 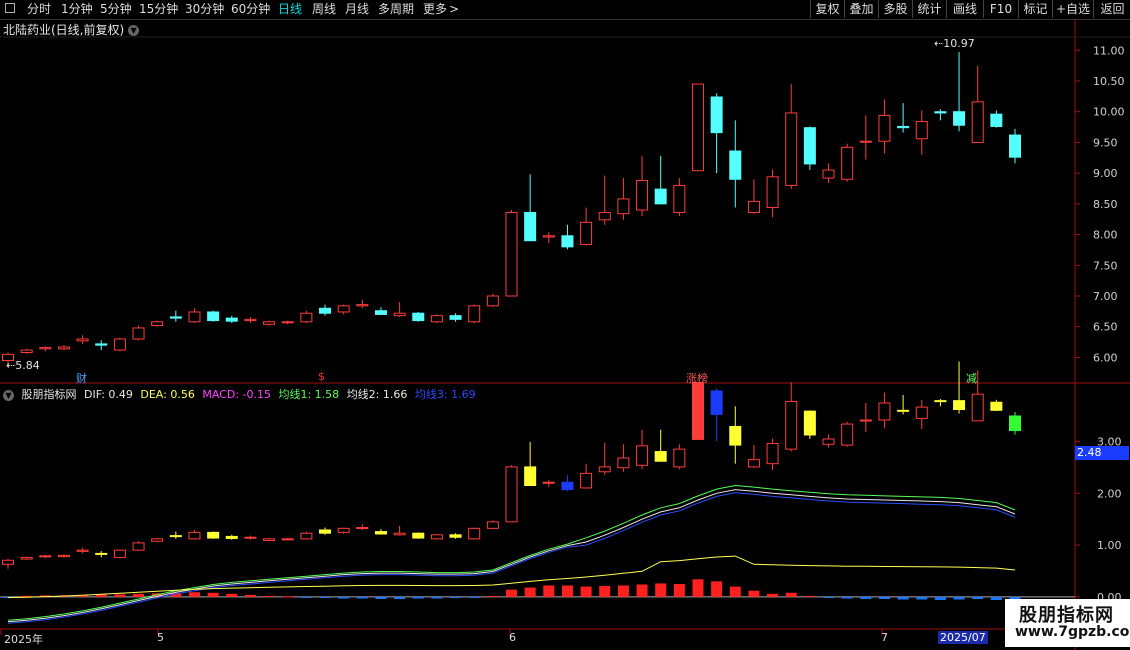 I want to click on draw-line-button: 画线, so click(x=964, y=9).